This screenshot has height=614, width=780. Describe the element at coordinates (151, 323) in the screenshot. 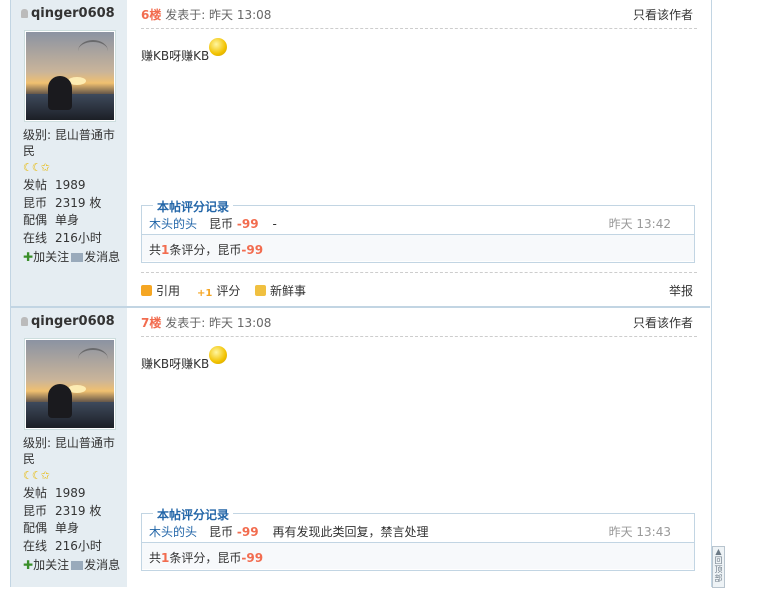

I see `floor-number: 7楼` at that location.